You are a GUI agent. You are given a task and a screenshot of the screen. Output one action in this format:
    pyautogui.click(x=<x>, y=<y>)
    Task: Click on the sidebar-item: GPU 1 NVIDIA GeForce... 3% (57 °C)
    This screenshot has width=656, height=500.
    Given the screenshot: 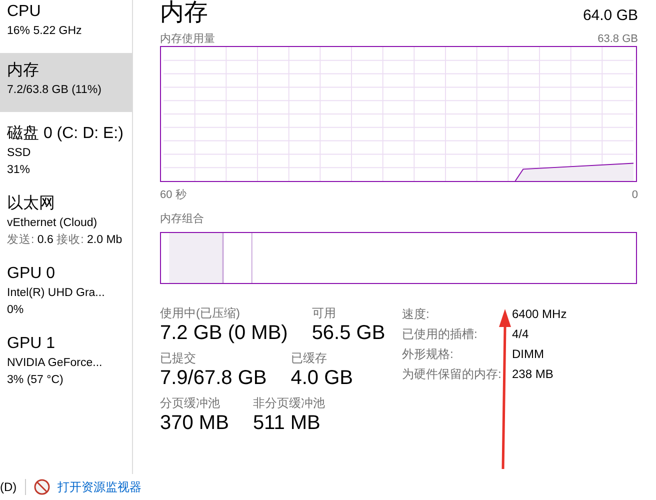 What is the action you would take?
    pyautogui.click(x=66, y=362)
    